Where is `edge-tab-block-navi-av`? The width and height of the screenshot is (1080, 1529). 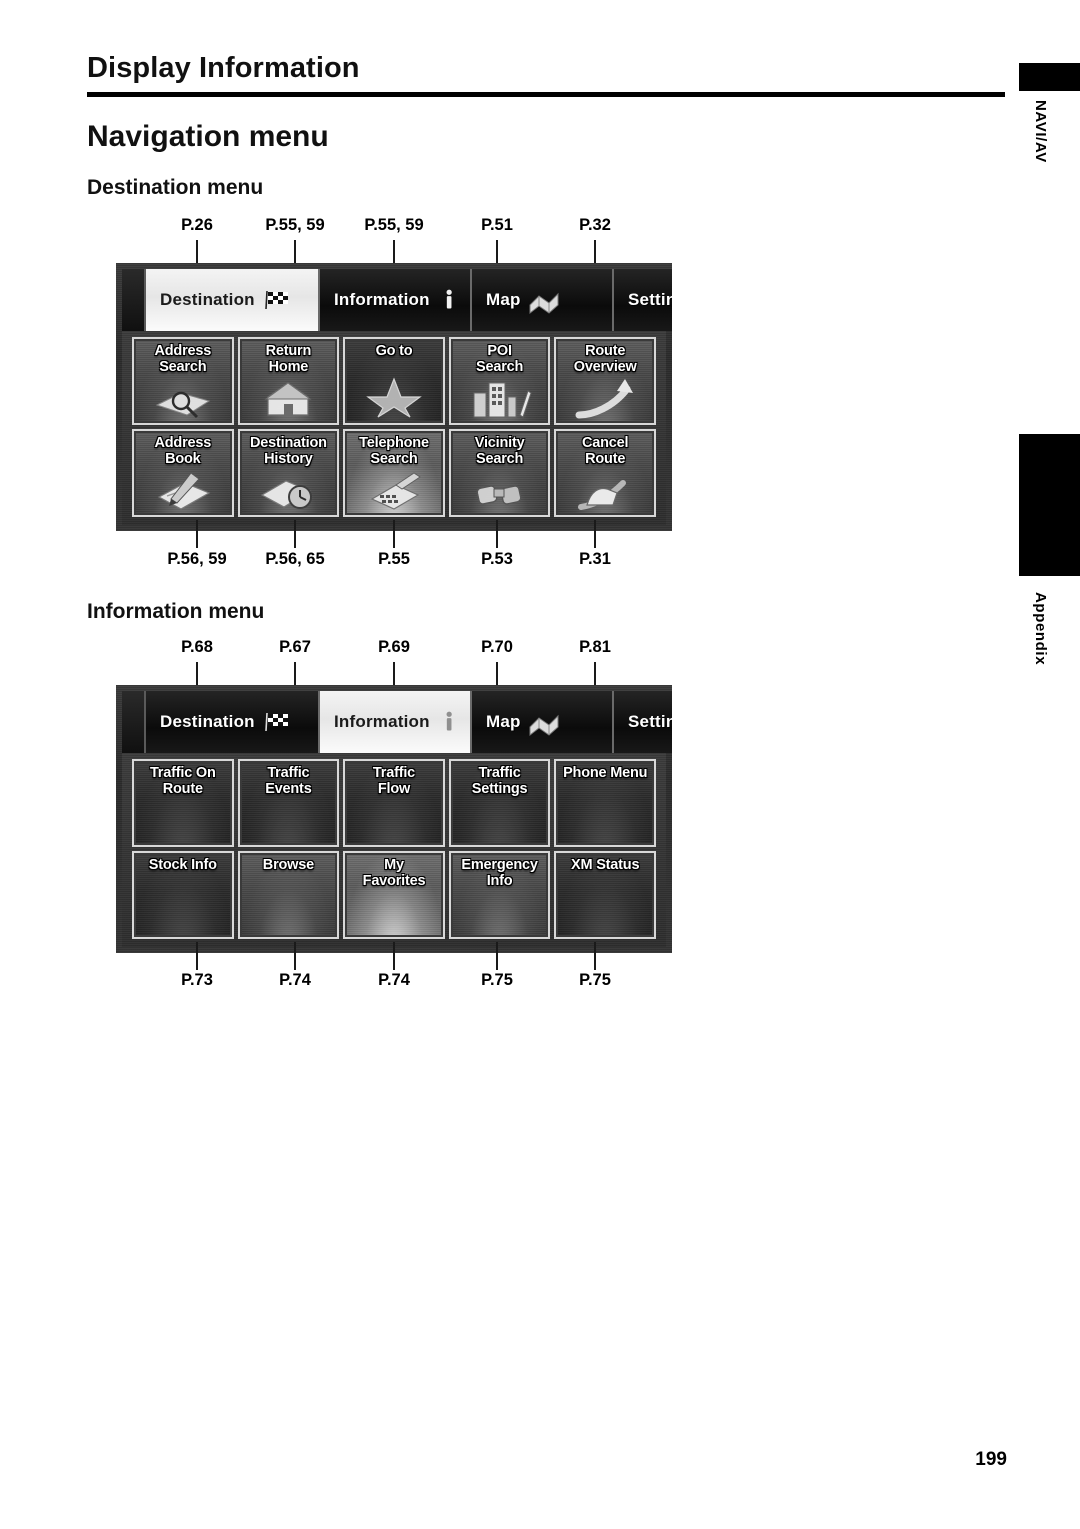 edge-tab-block-navi-av is located at coordinates (1049, 77).